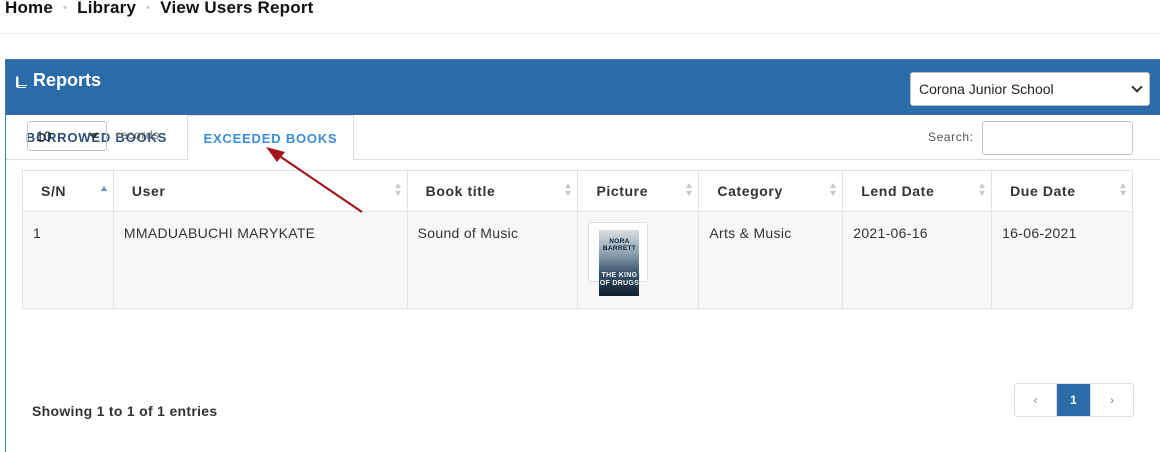  Describe the element at coordinates (1062, 191) in the screenshot. I see `column-header-due-date: Due Date` at that location.